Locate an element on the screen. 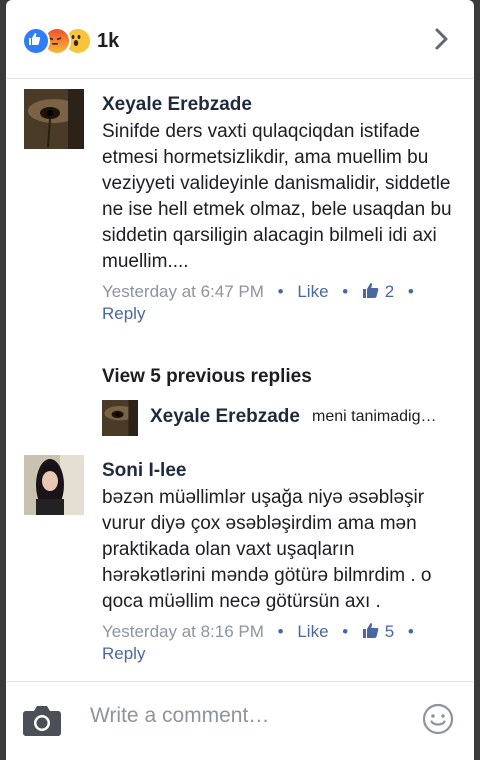  comment-time: Yesterday at 6:47 PM is located at coordinates (183, 291).